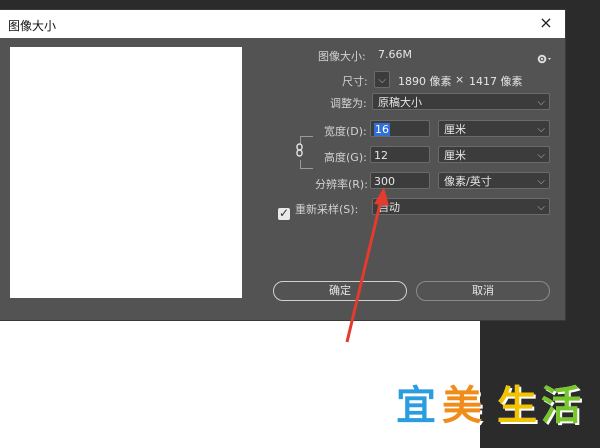 The image size is (600, 448). I want to click on width-unit-value: 厘米, so click(455, 129).